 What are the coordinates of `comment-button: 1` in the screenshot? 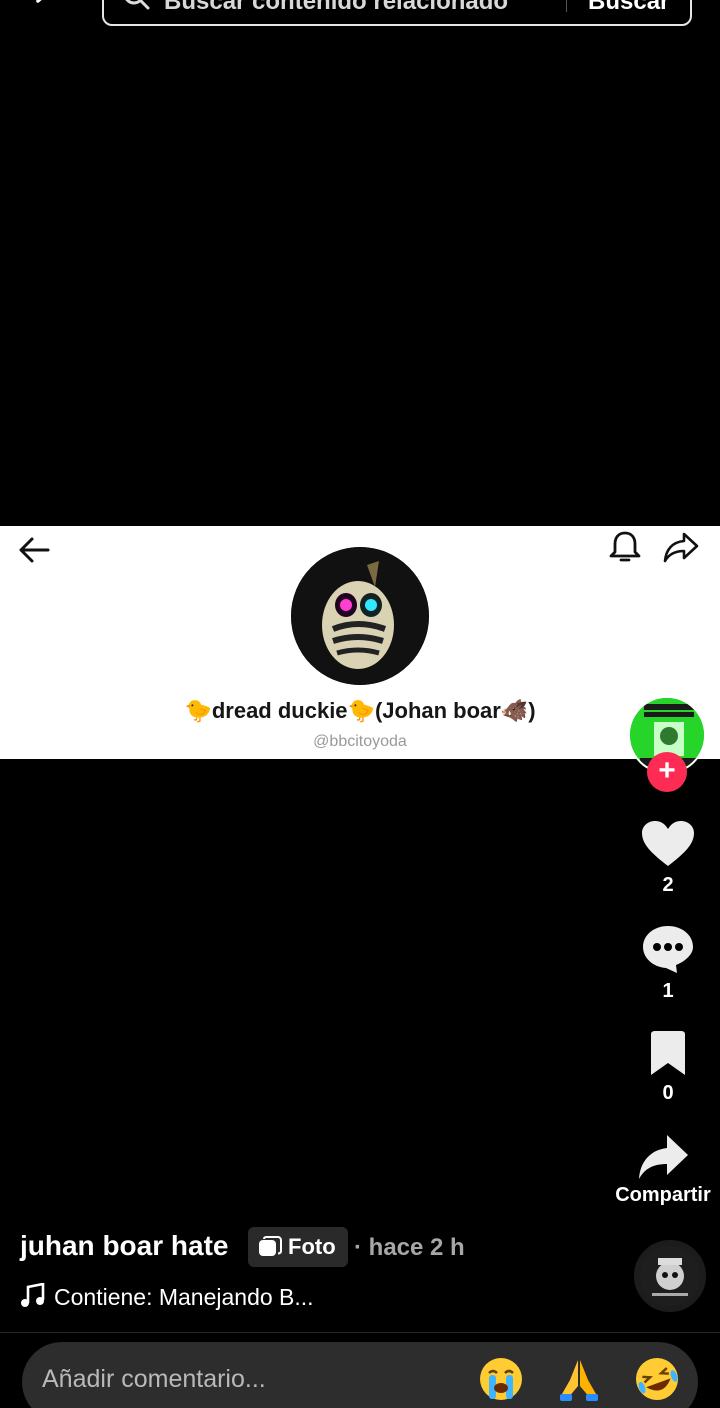 It's located at (666, 963).